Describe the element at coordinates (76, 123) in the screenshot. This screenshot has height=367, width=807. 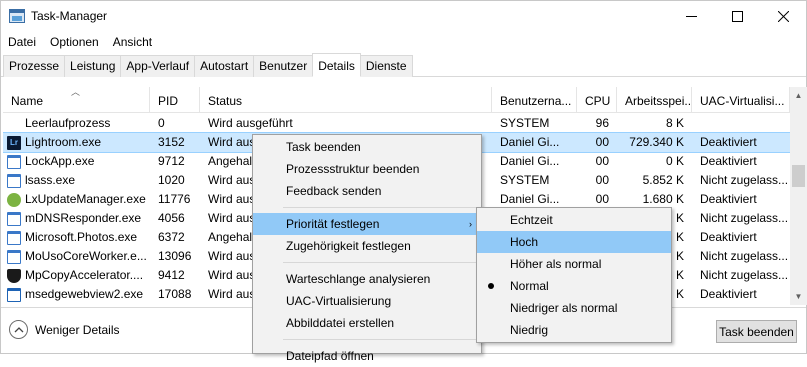
I see `process-name: Leerlaufprozess` at that location.